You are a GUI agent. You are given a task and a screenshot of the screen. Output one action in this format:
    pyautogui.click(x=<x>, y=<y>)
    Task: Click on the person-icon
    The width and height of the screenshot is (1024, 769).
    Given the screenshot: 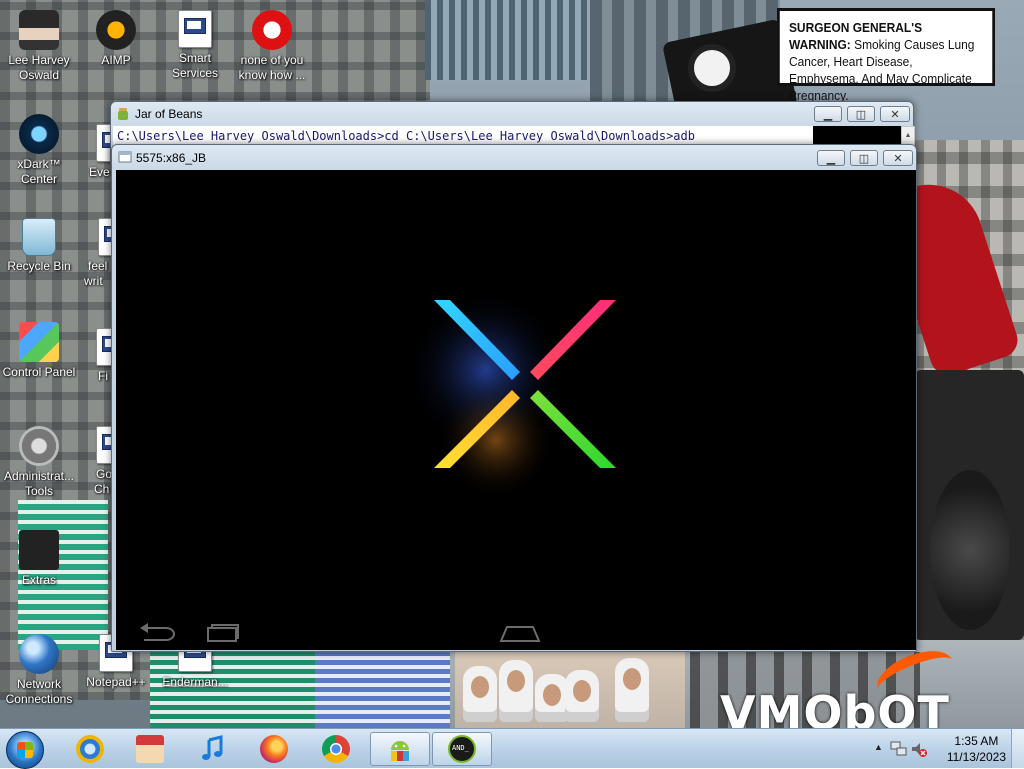 What is the action you would take?
    pyautogui.click(x=39, y=30)
    